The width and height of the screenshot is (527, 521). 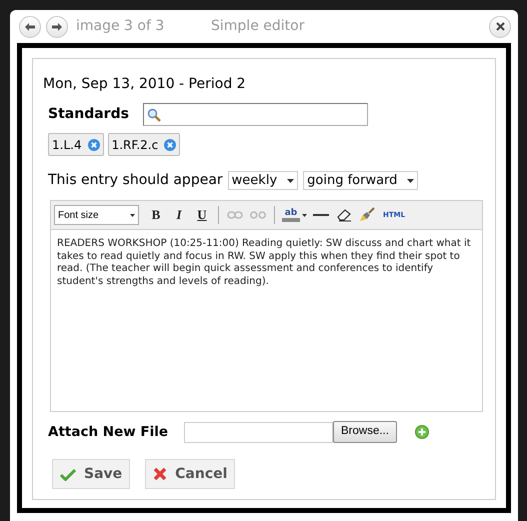 I want to click on eraser-icon, so click(x=344, y=215).